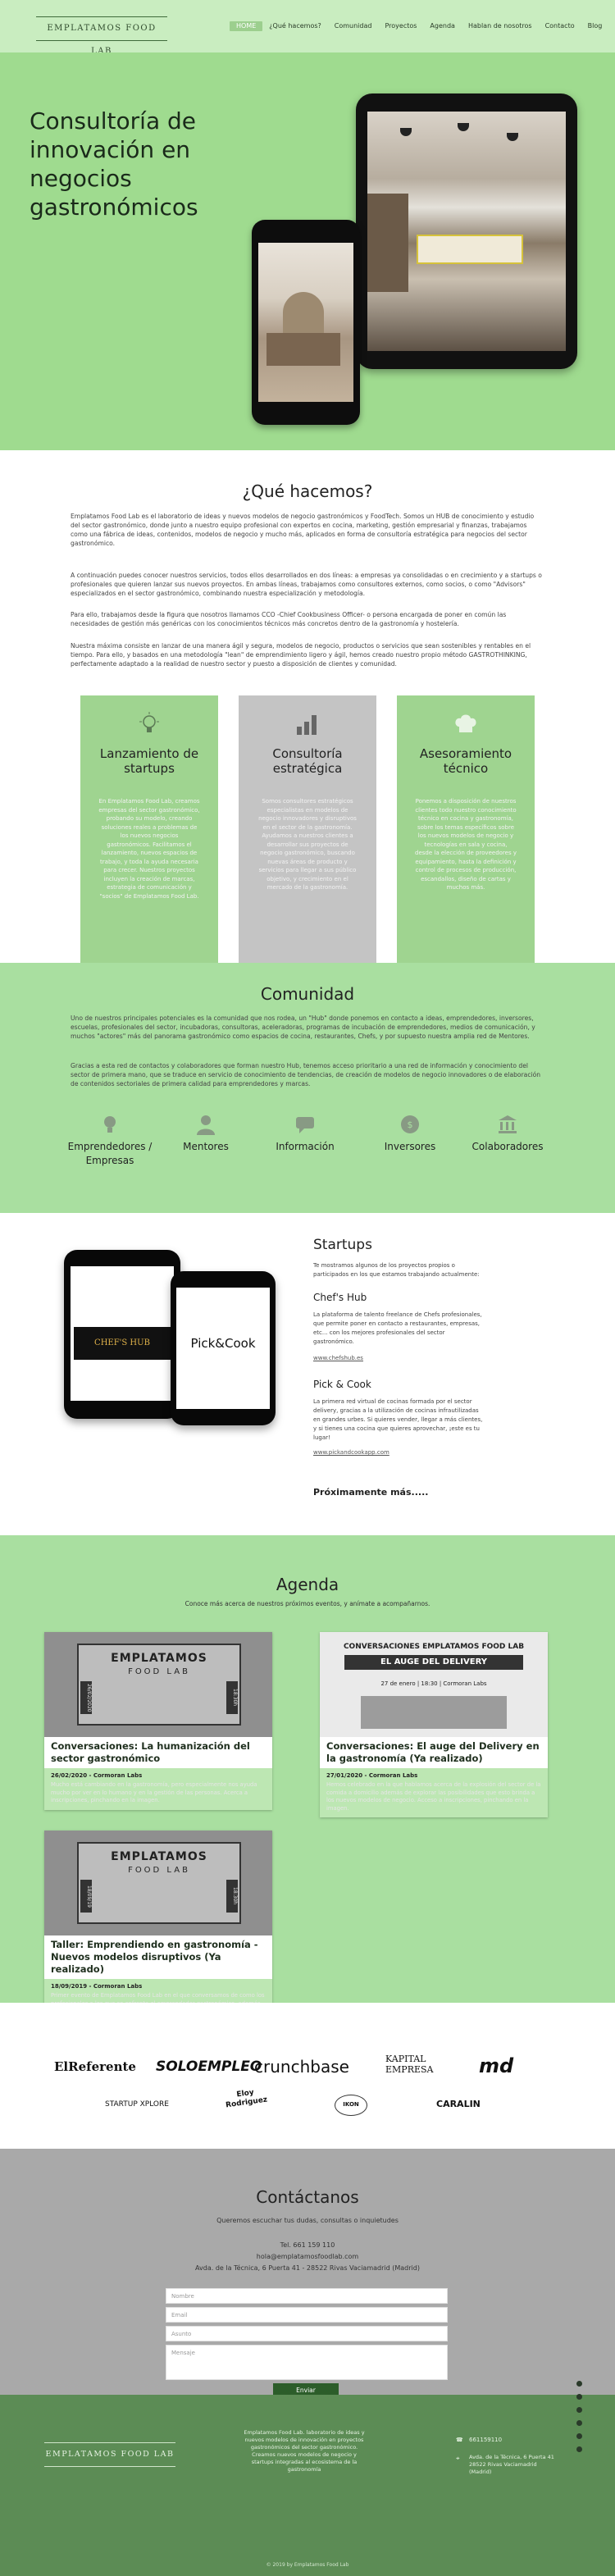  I want to click on event-date: 27/01/2020 - Cormoran Labs, so click(372, 1775).